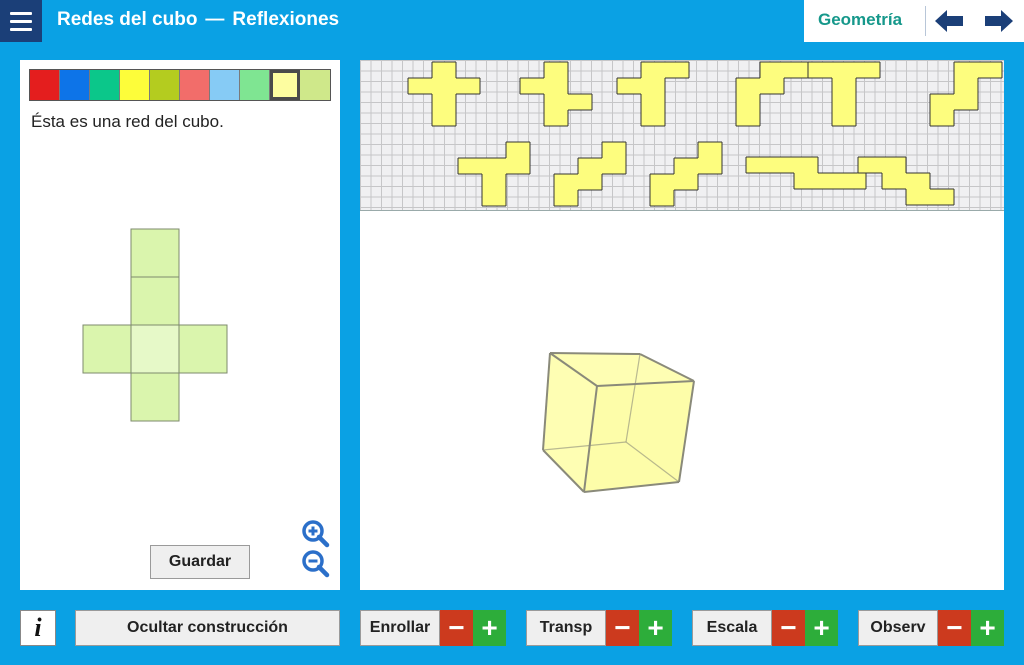 This screenshot has height=665, width=1024. What do you see at coordinates (954, 628) in the screenshot?
I see `observe-minus-button: −` at bounding box center [954, 628].